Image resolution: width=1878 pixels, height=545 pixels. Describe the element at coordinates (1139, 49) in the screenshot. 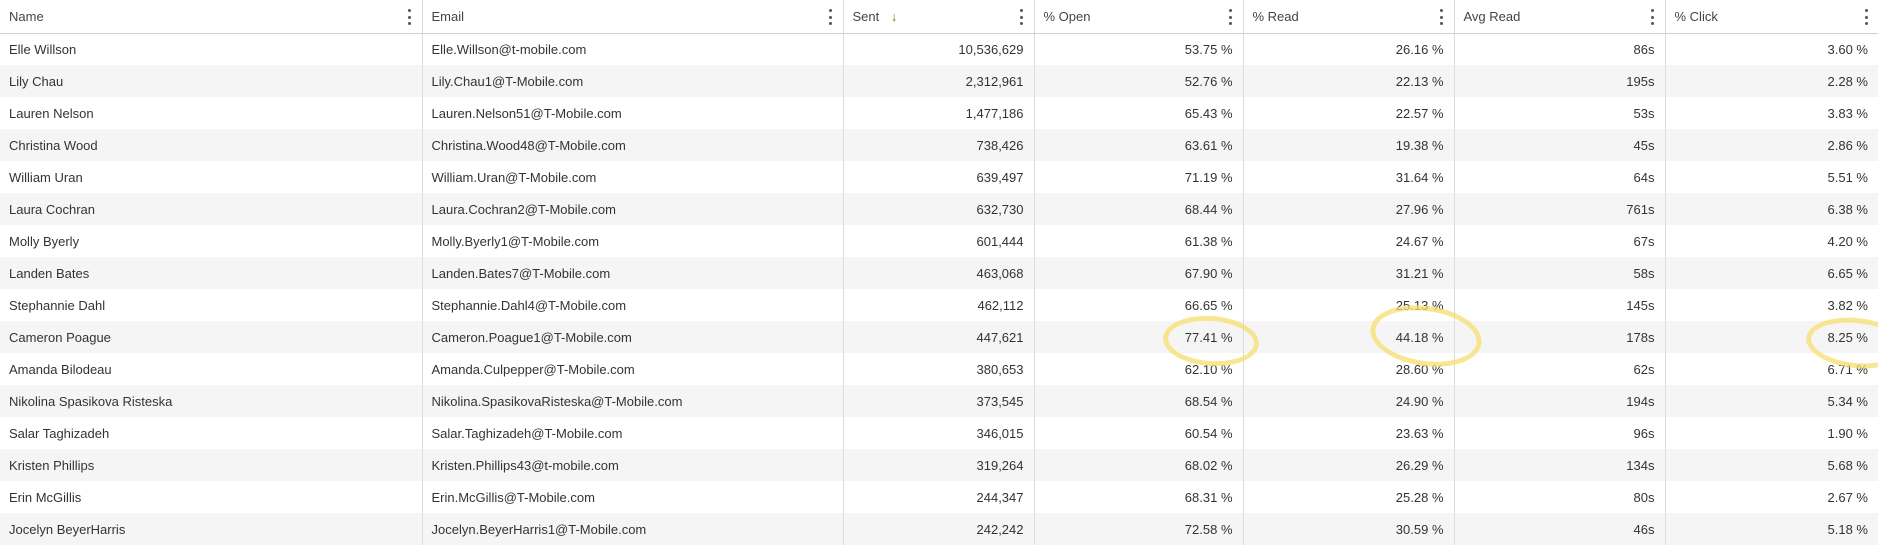

I see `cell-open: 53.75 %` at that location.